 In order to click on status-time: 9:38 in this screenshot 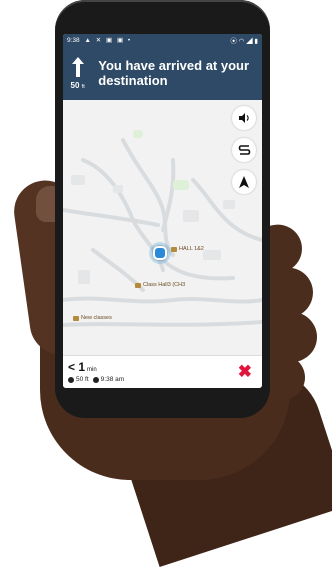, I will do `click(73, 40)`.